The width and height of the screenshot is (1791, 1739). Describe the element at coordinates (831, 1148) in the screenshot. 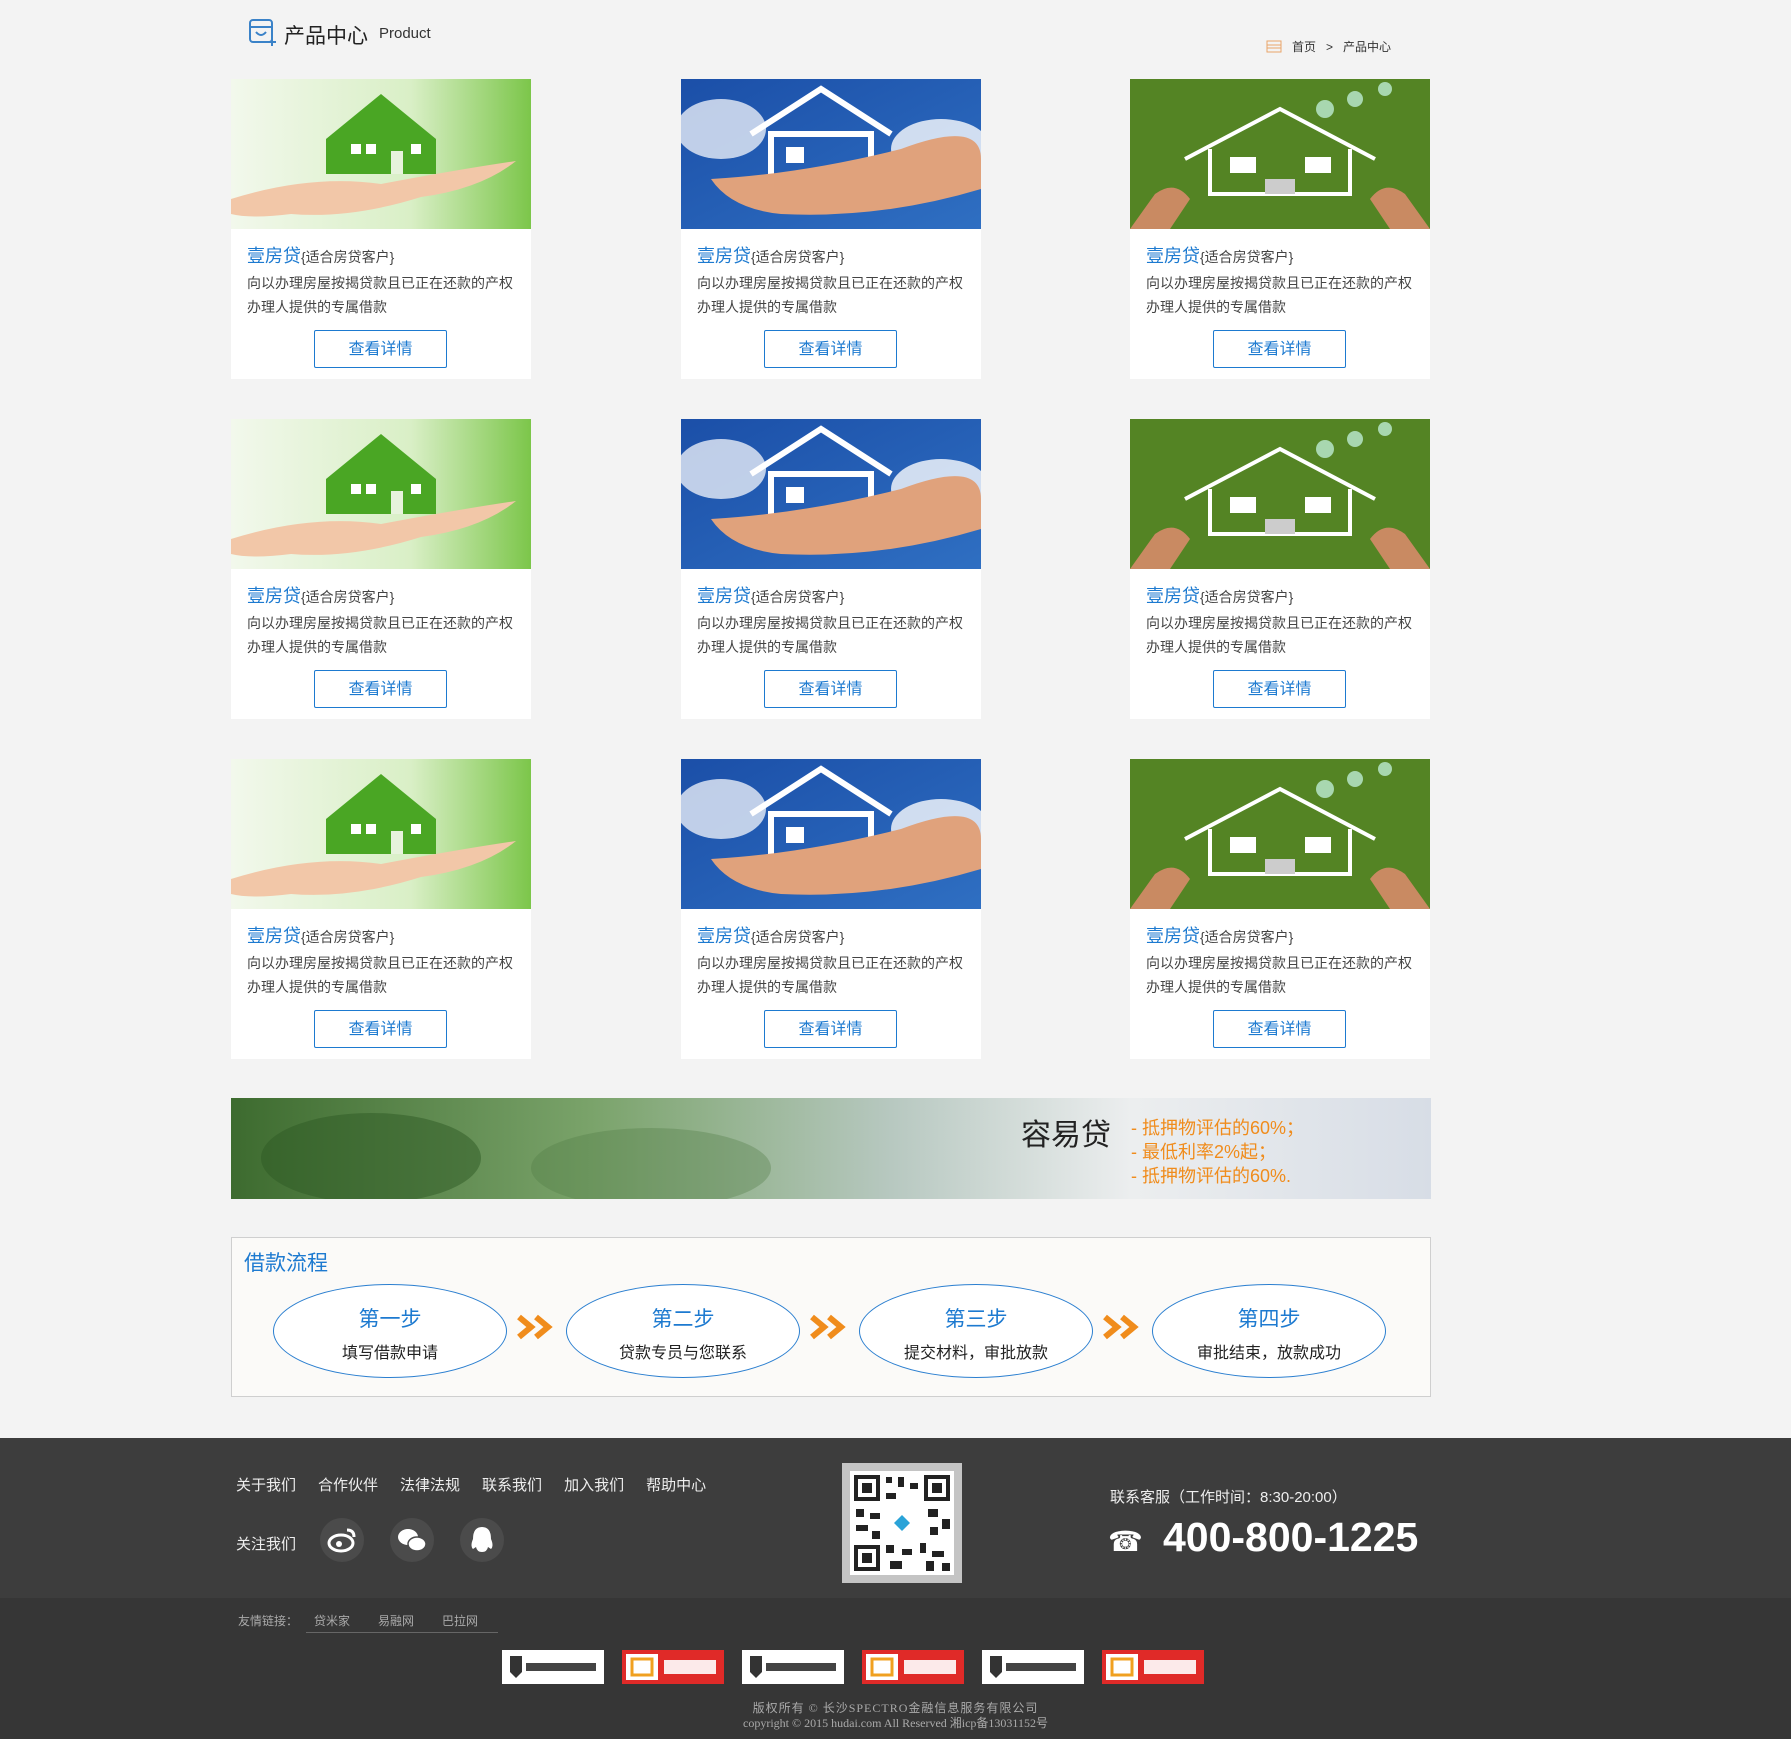

I see `promo-banner: 容易贷 抵押物评估的60%； 最低利率2%起； 抵押物评估的60%.` at that location.